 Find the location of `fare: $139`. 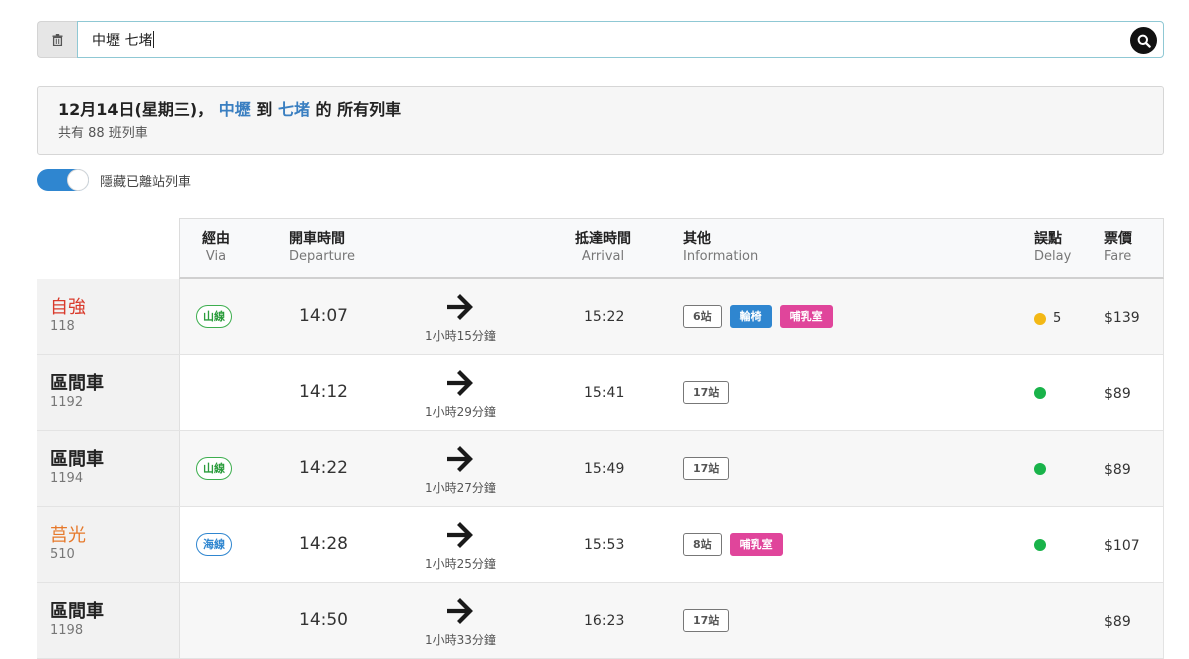

fare: $139 is located at coordinates (1122, 318).